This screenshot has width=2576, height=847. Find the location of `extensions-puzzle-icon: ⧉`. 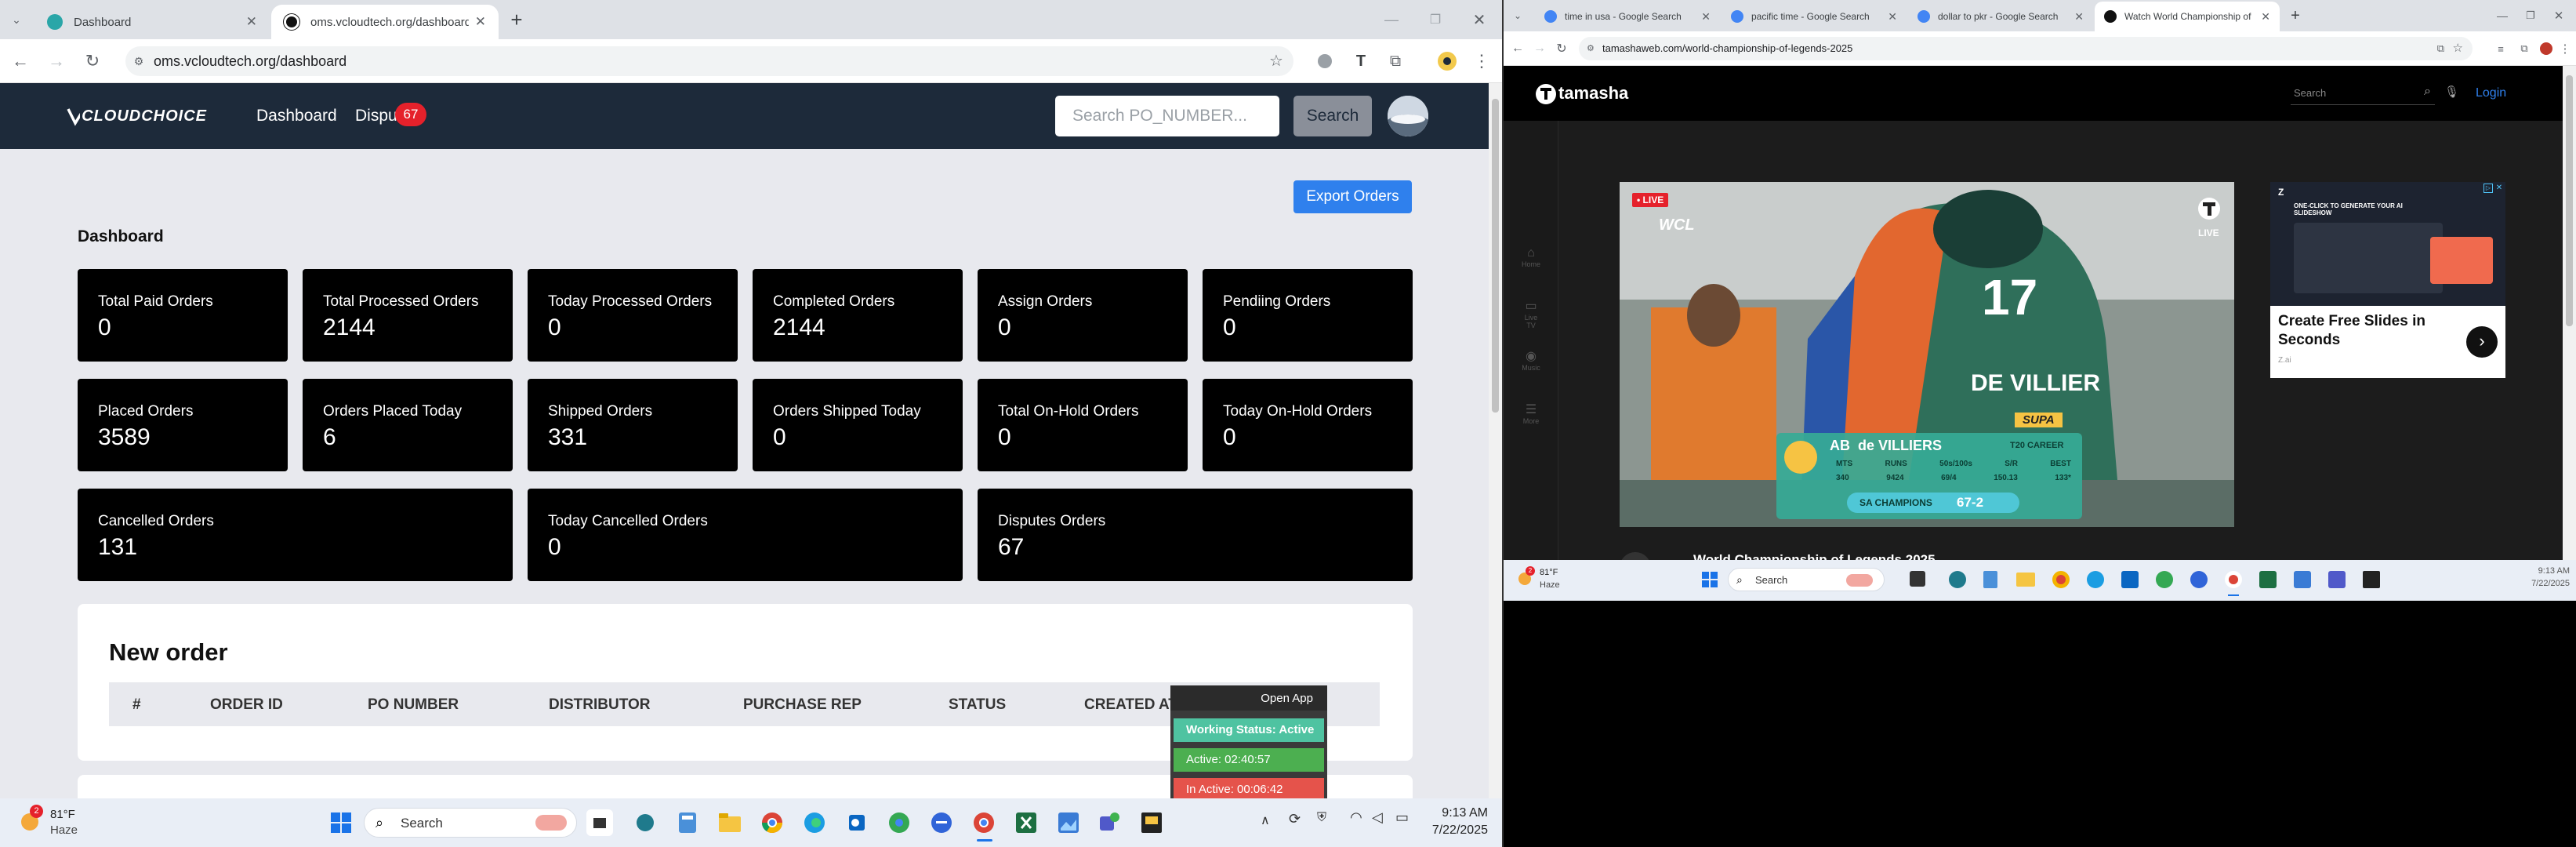

extensions-puzzle-icon: ⧉ is located at coordinates (1395, 61).